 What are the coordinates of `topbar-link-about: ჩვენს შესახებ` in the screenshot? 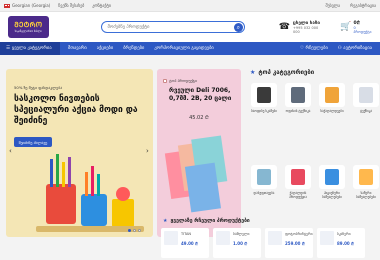 It's located at (71, 5).